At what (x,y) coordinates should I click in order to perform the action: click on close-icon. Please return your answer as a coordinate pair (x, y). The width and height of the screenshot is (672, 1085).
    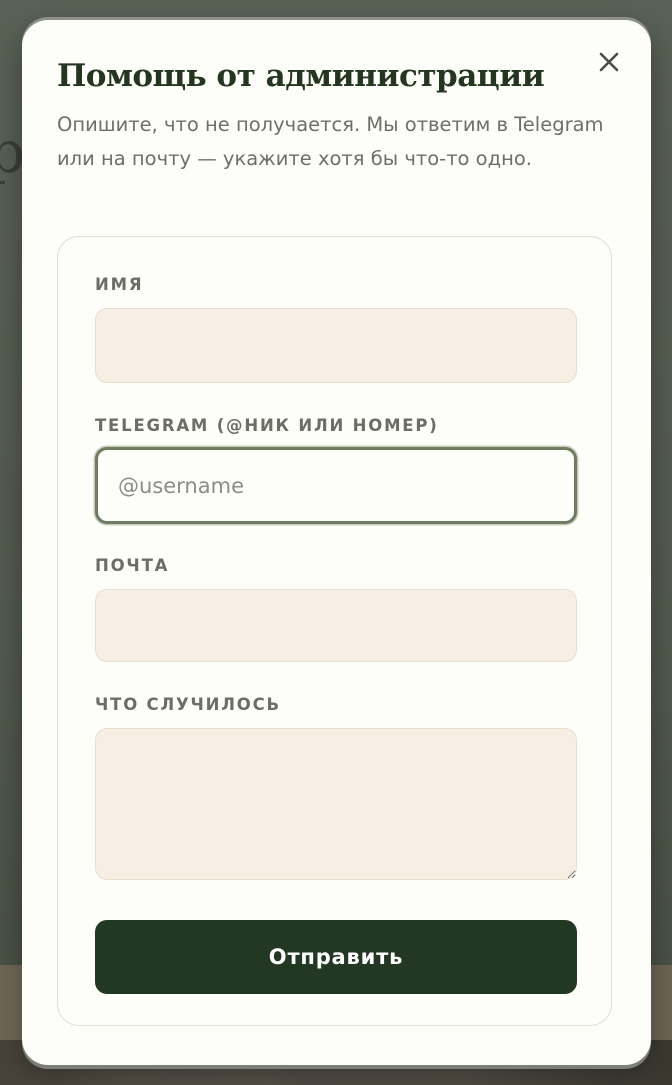
    Looking at the image, I should click on (609, 62).